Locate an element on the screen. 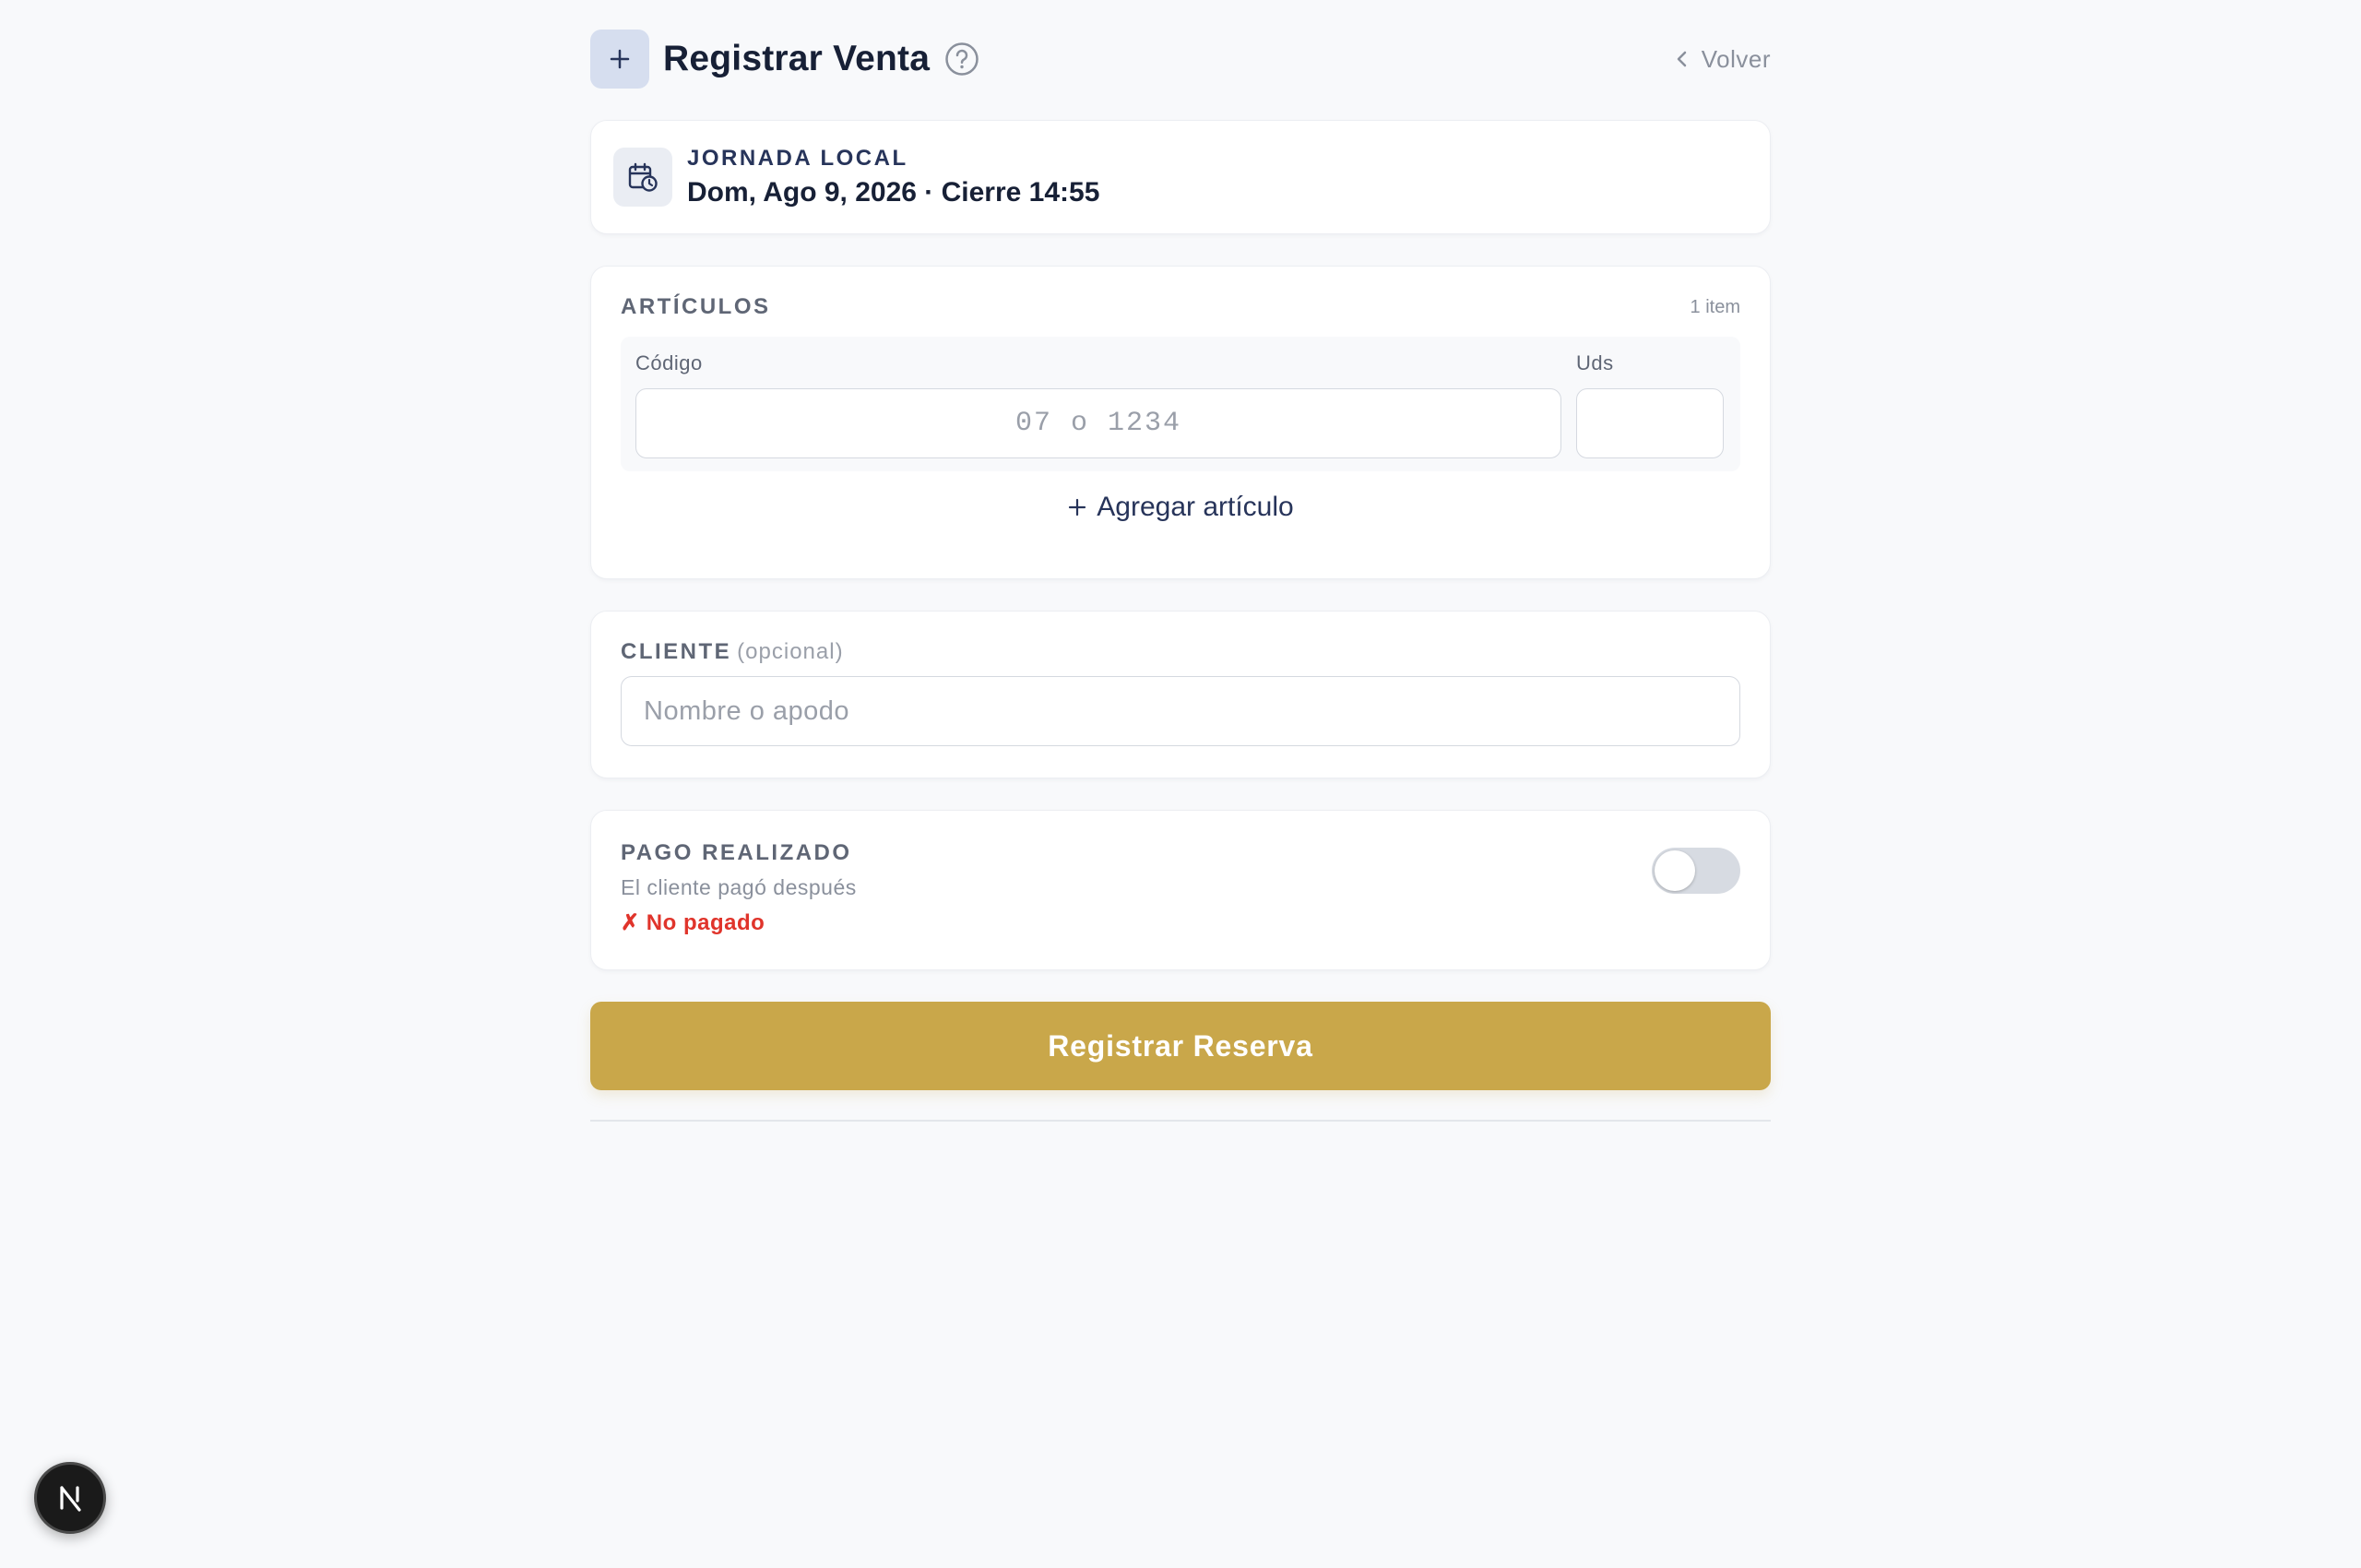 The image size is (2361, 1568). client-name-input is located at coordinates (1180, 711).